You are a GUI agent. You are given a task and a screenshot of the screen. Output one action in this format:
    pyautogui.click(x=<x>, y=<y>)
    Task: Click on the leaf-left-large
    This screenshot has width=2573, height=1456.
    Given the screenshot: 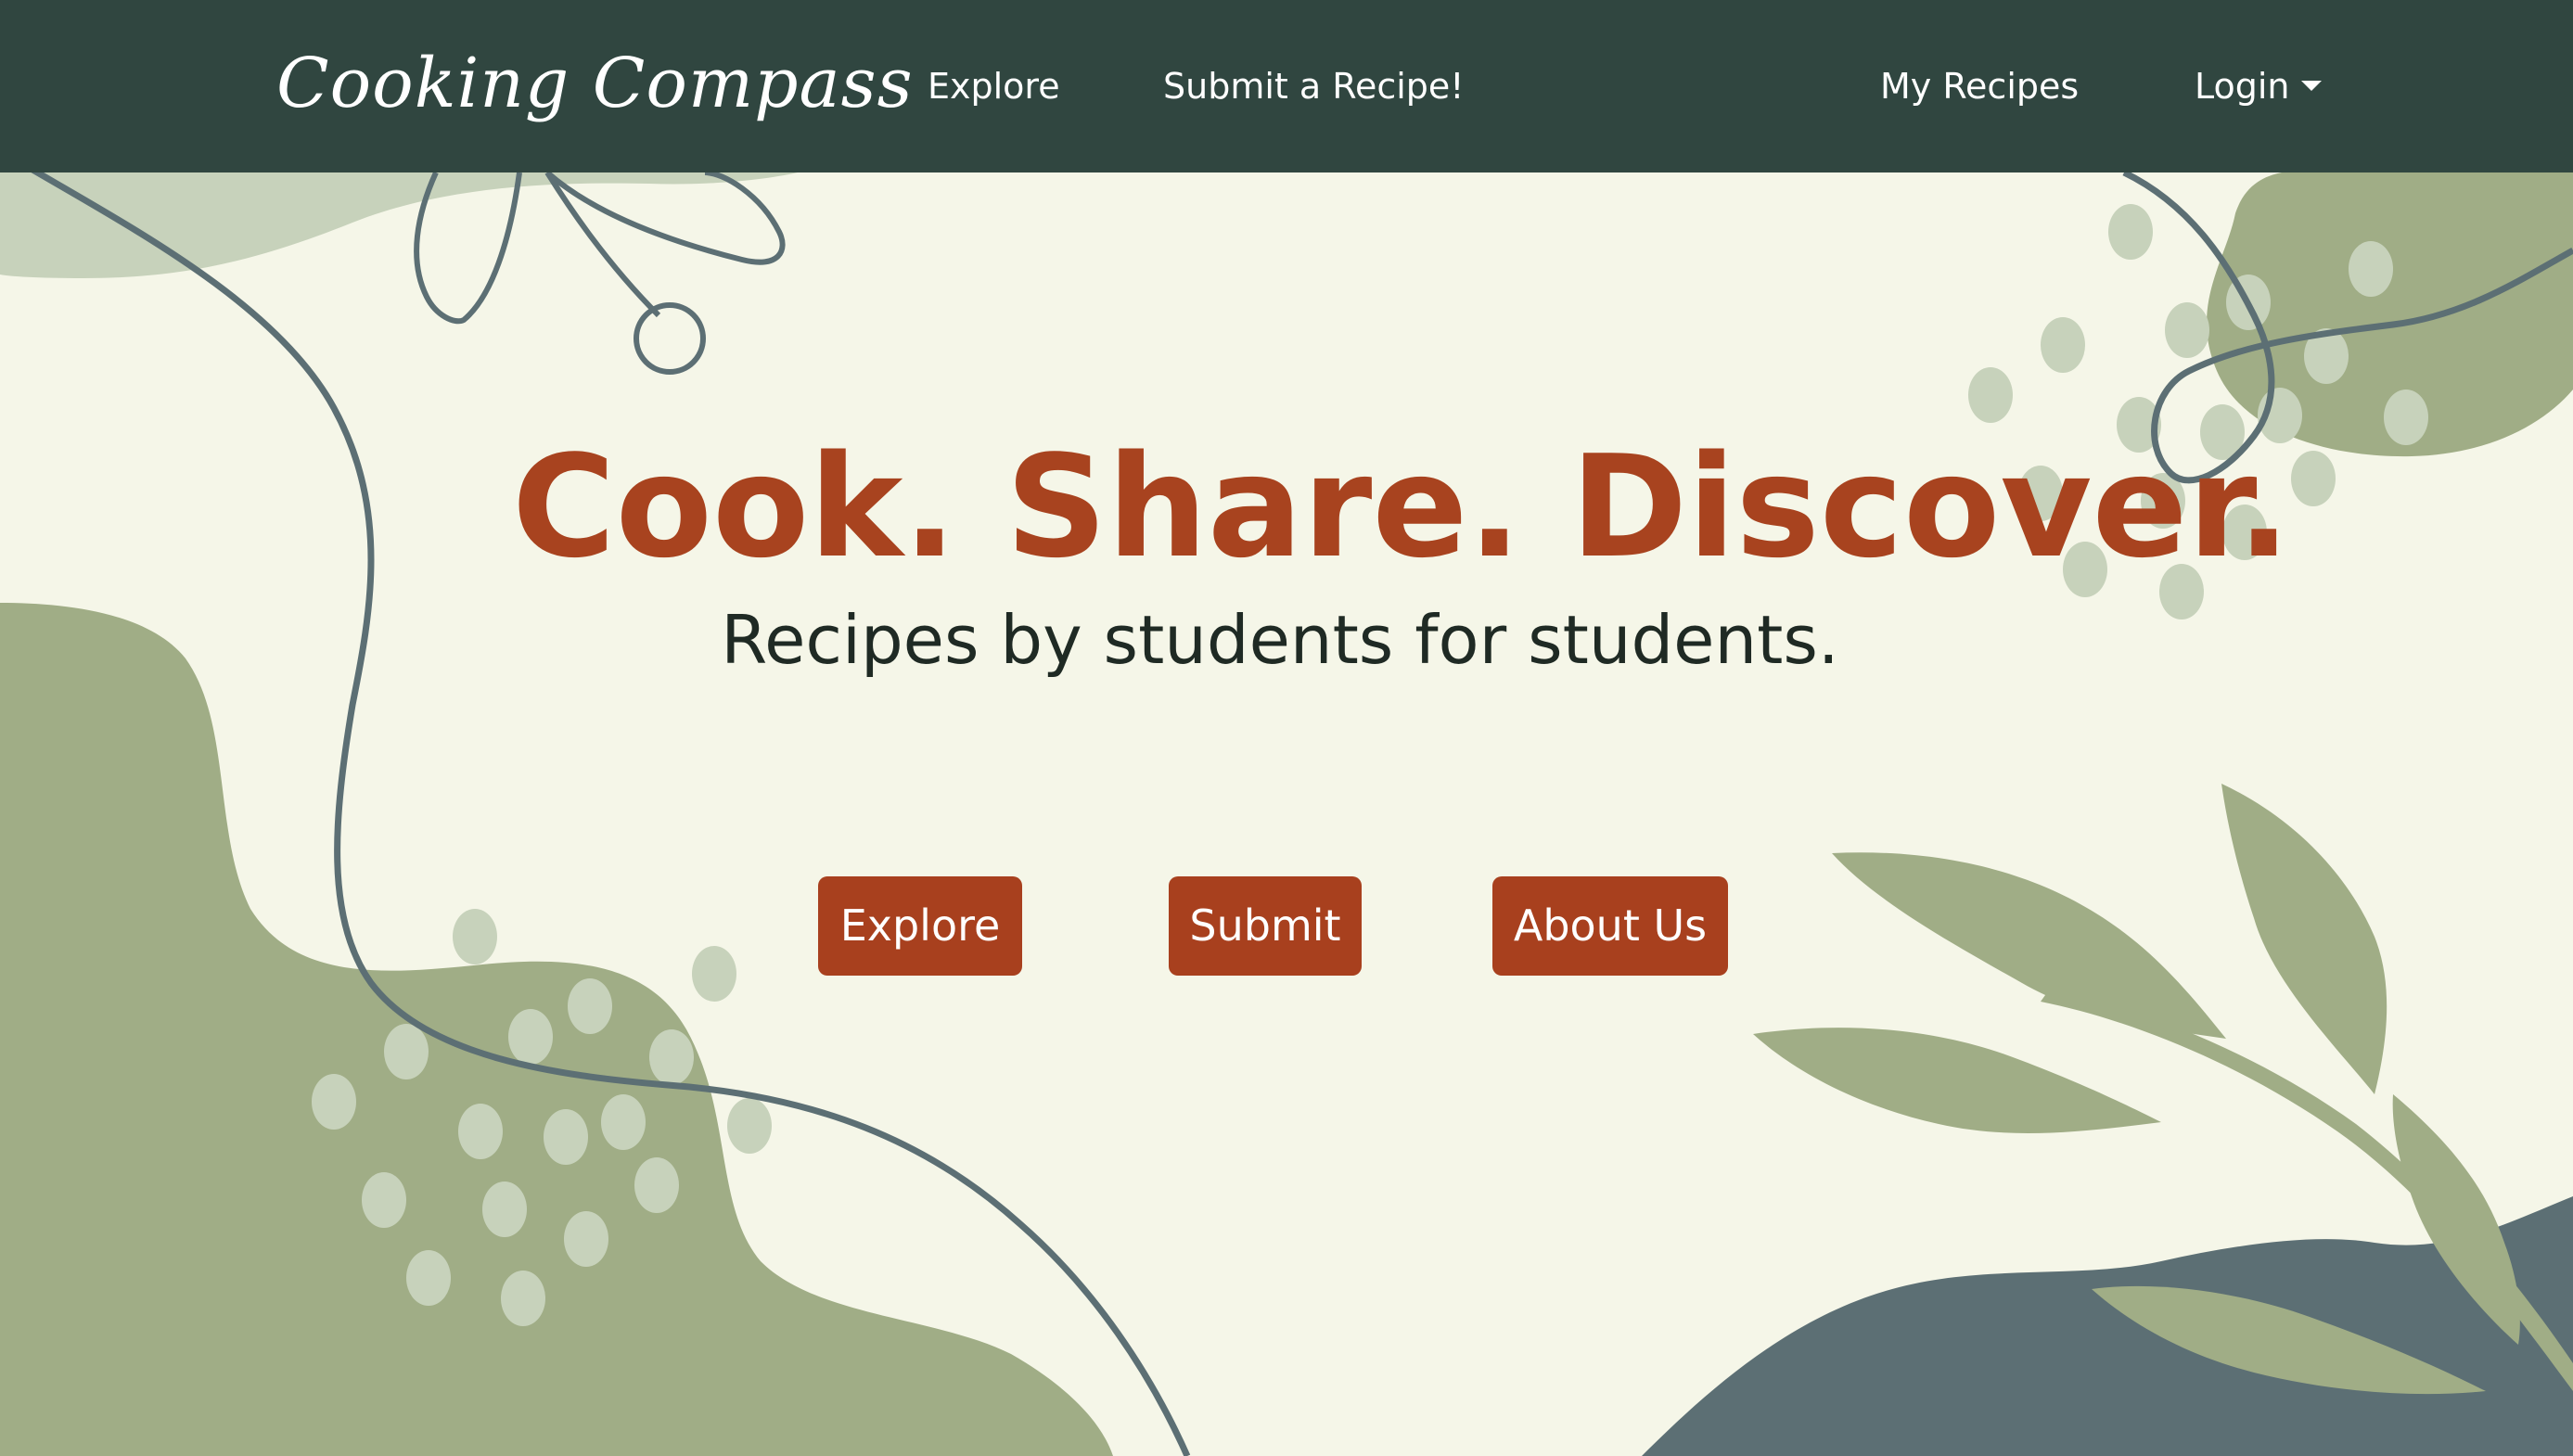 What is the action you would take?
    pyautogui.click(x=2029, y=945)
    